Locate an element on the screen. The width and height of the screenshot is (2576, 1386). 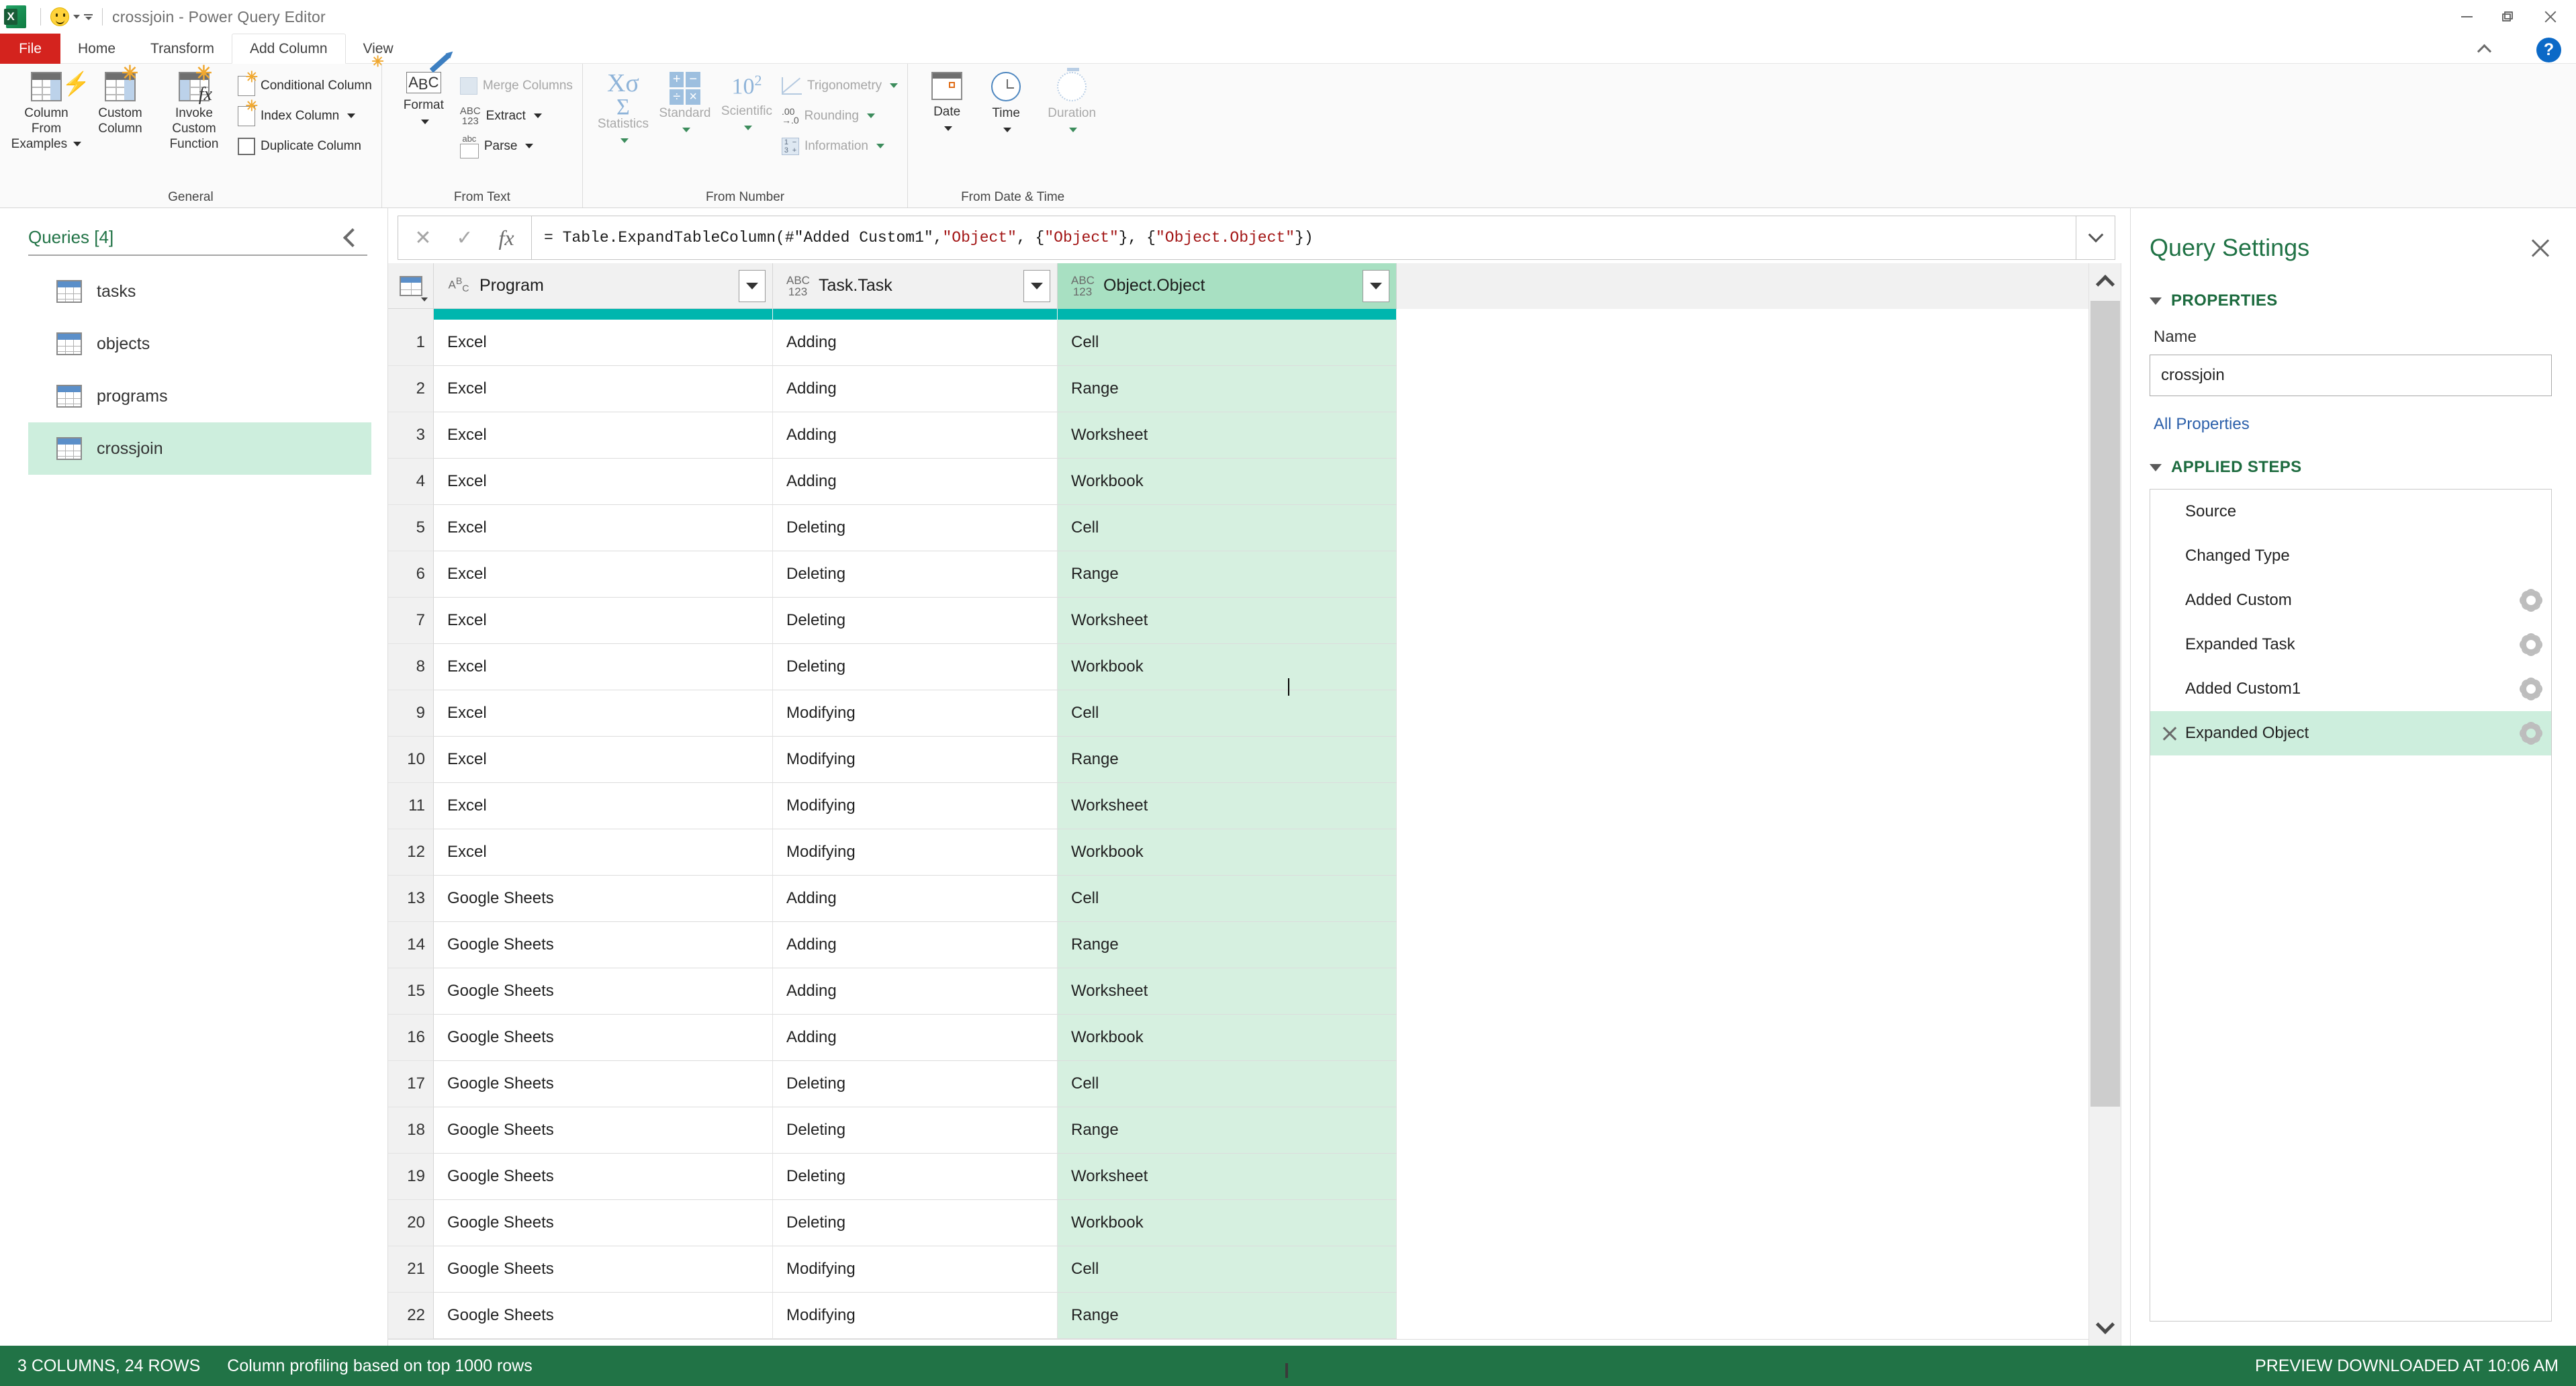
tab-add-column: Add Column is located at coordinates (288, 49).